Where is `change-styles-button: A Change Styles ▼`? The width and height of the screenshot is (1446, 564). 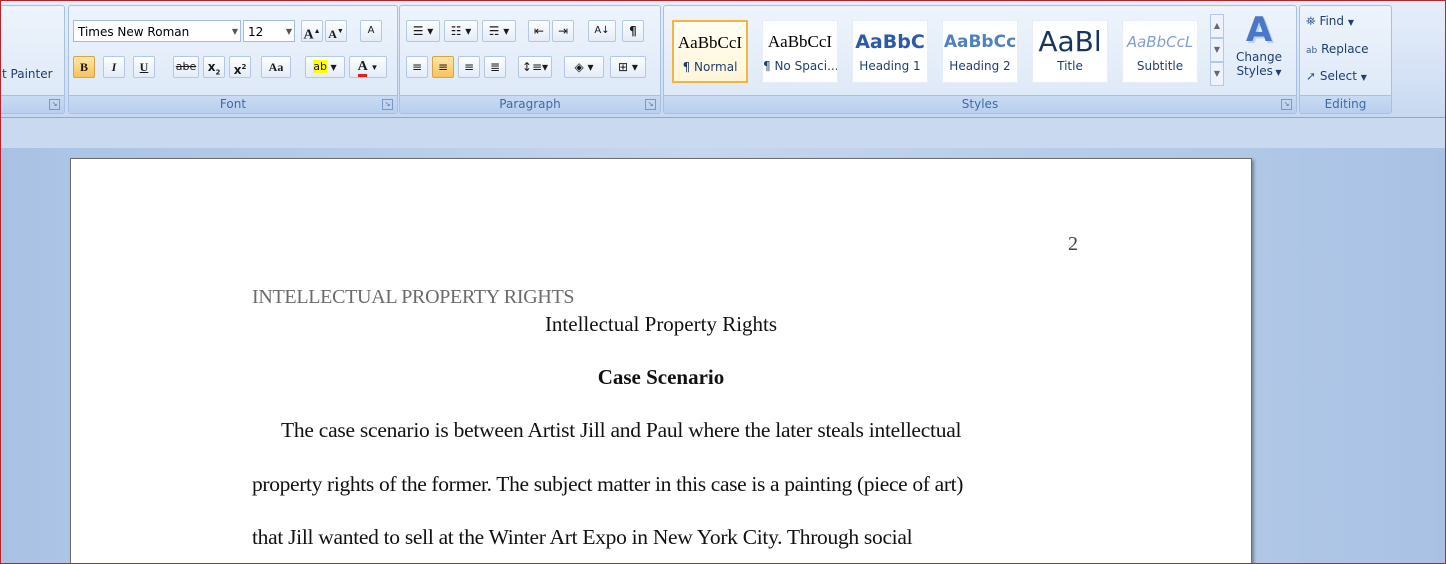
change-styles-button: A Change Styles ▼ is located at coordinates (1259, 52).